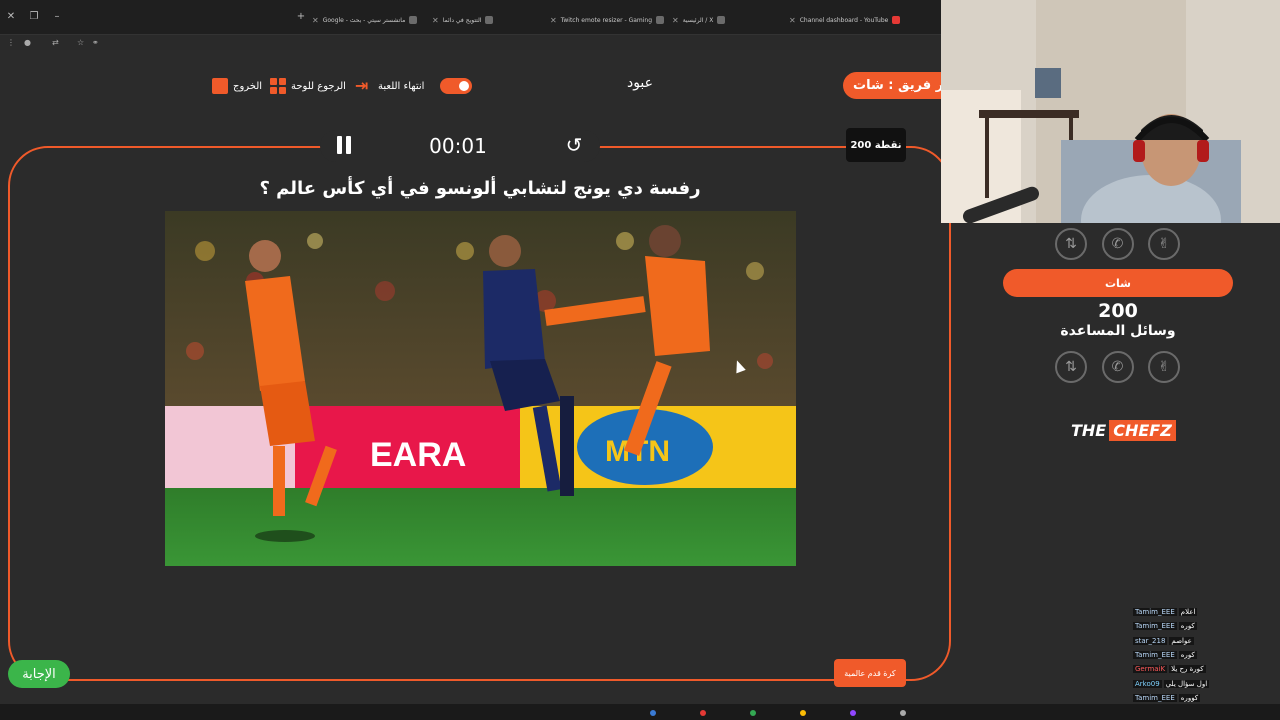  What do you see at coordinates (1118, 331) in the screenshot?
I see `help-tools-label: وسائل المساعدة` at bounding box center [1118, 331].